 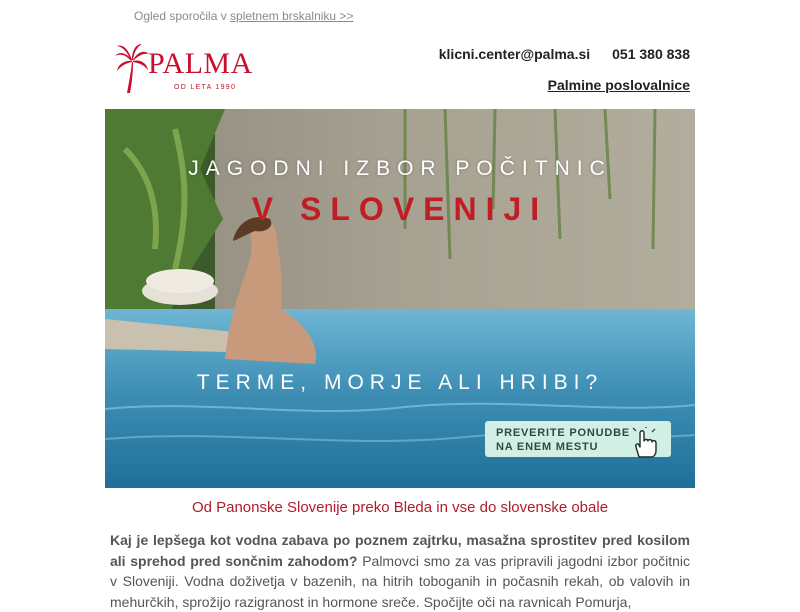 I want to click on contact-info: klicni.center@palma.si 051 380 838, so click(x=564, y=54).